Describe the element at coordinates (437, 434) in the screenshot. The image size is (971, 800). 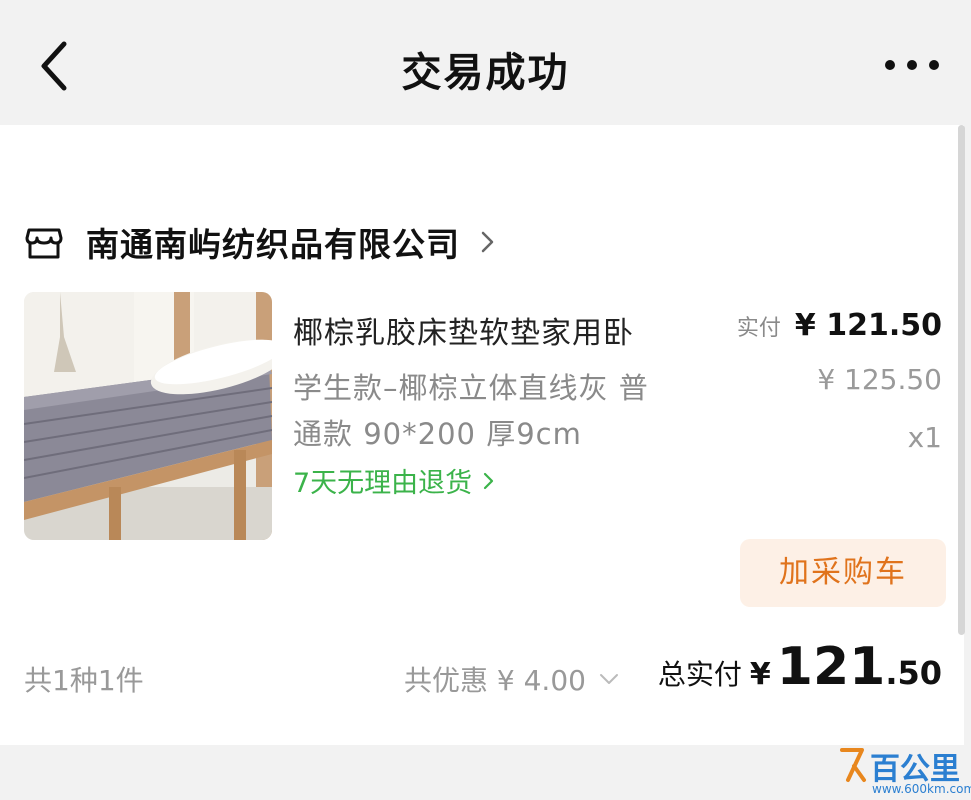
I see `product-spec-line-2: 通款 90*200 厚9cm` at that location.